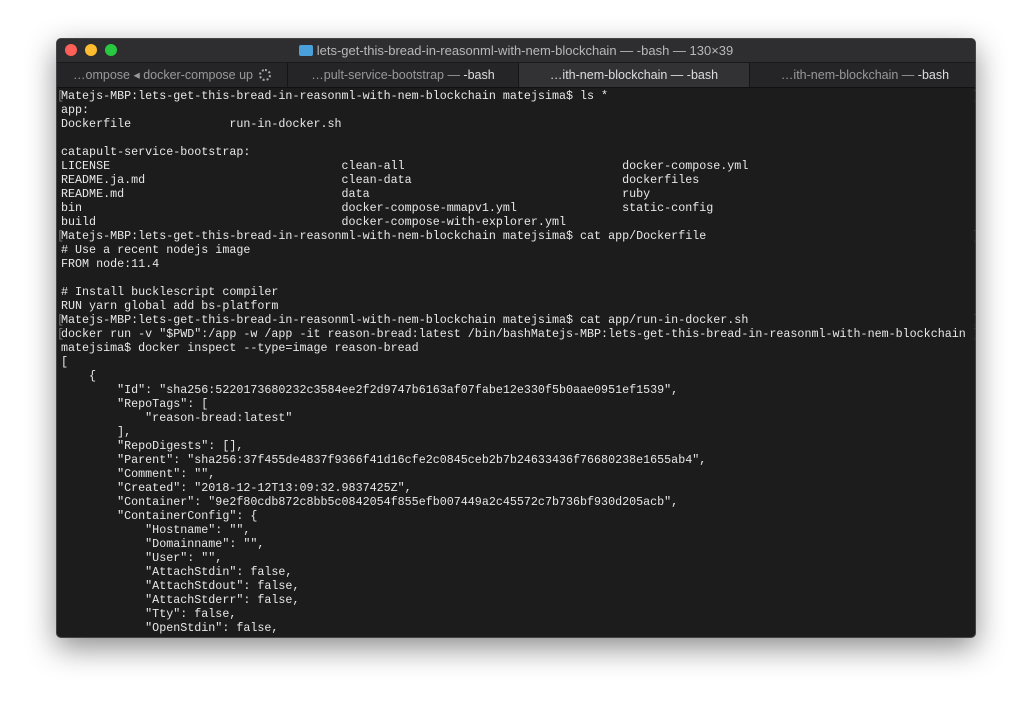 The height and width of the screenshot is (712, 1032). What do you see at coordinates (305, 50) in the screenshot?
I see `folder-icon` at bounding box center [305, 50].